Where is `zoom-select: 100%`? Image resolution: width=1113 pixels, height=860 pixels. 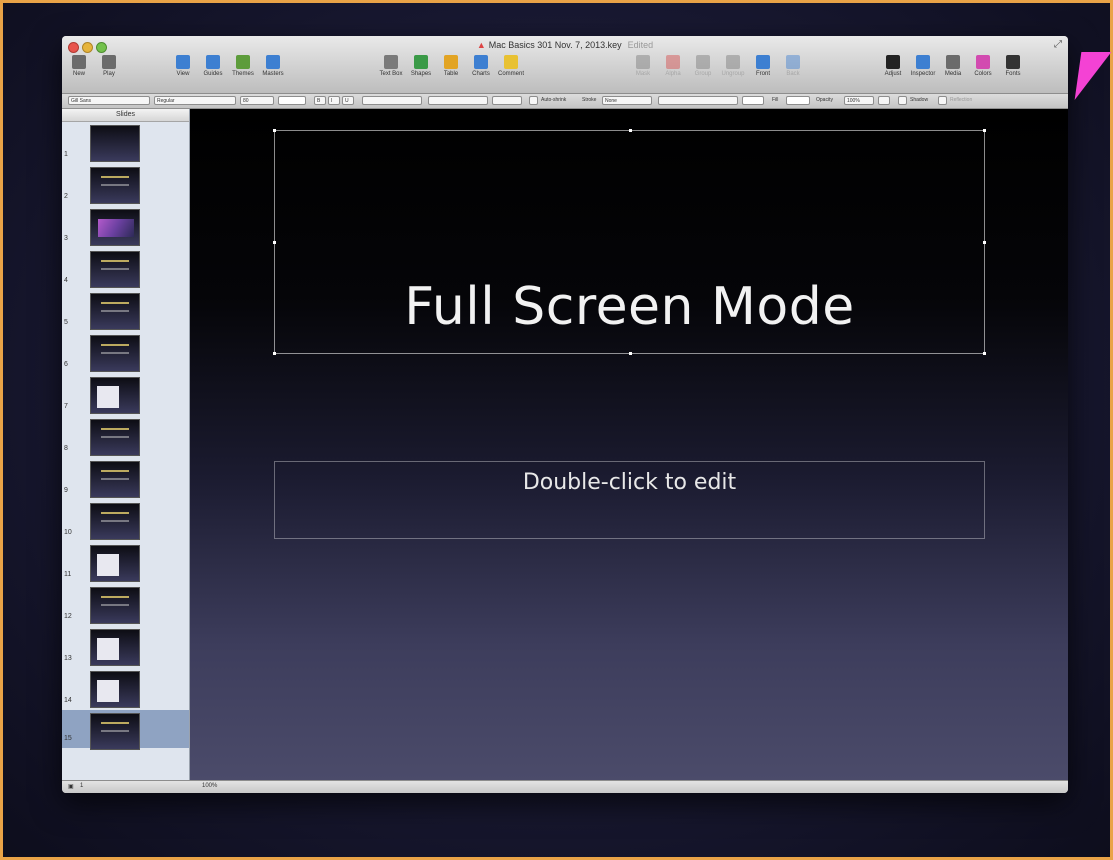 zoom-select: 100% is located at coordinates (209, 786).